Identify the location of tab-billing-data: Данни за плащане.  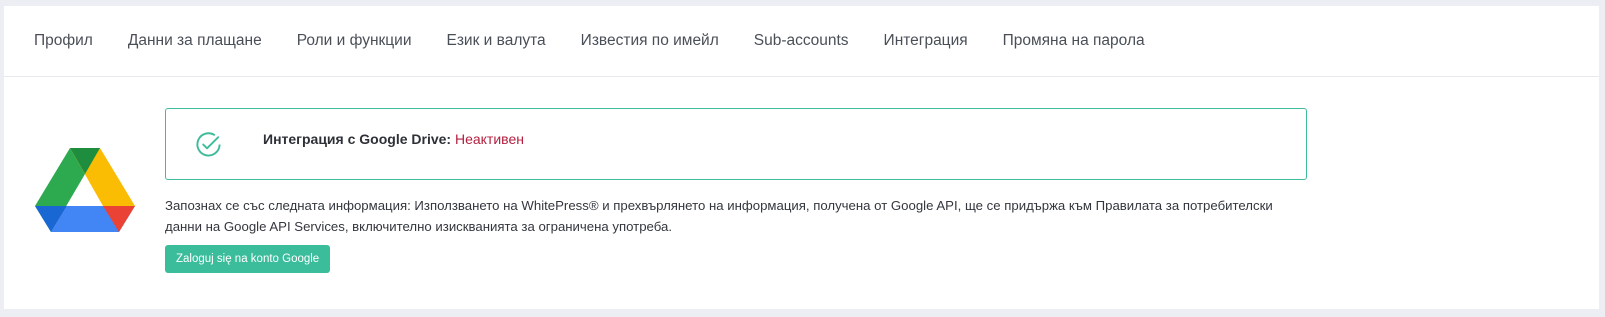
(195, 41).